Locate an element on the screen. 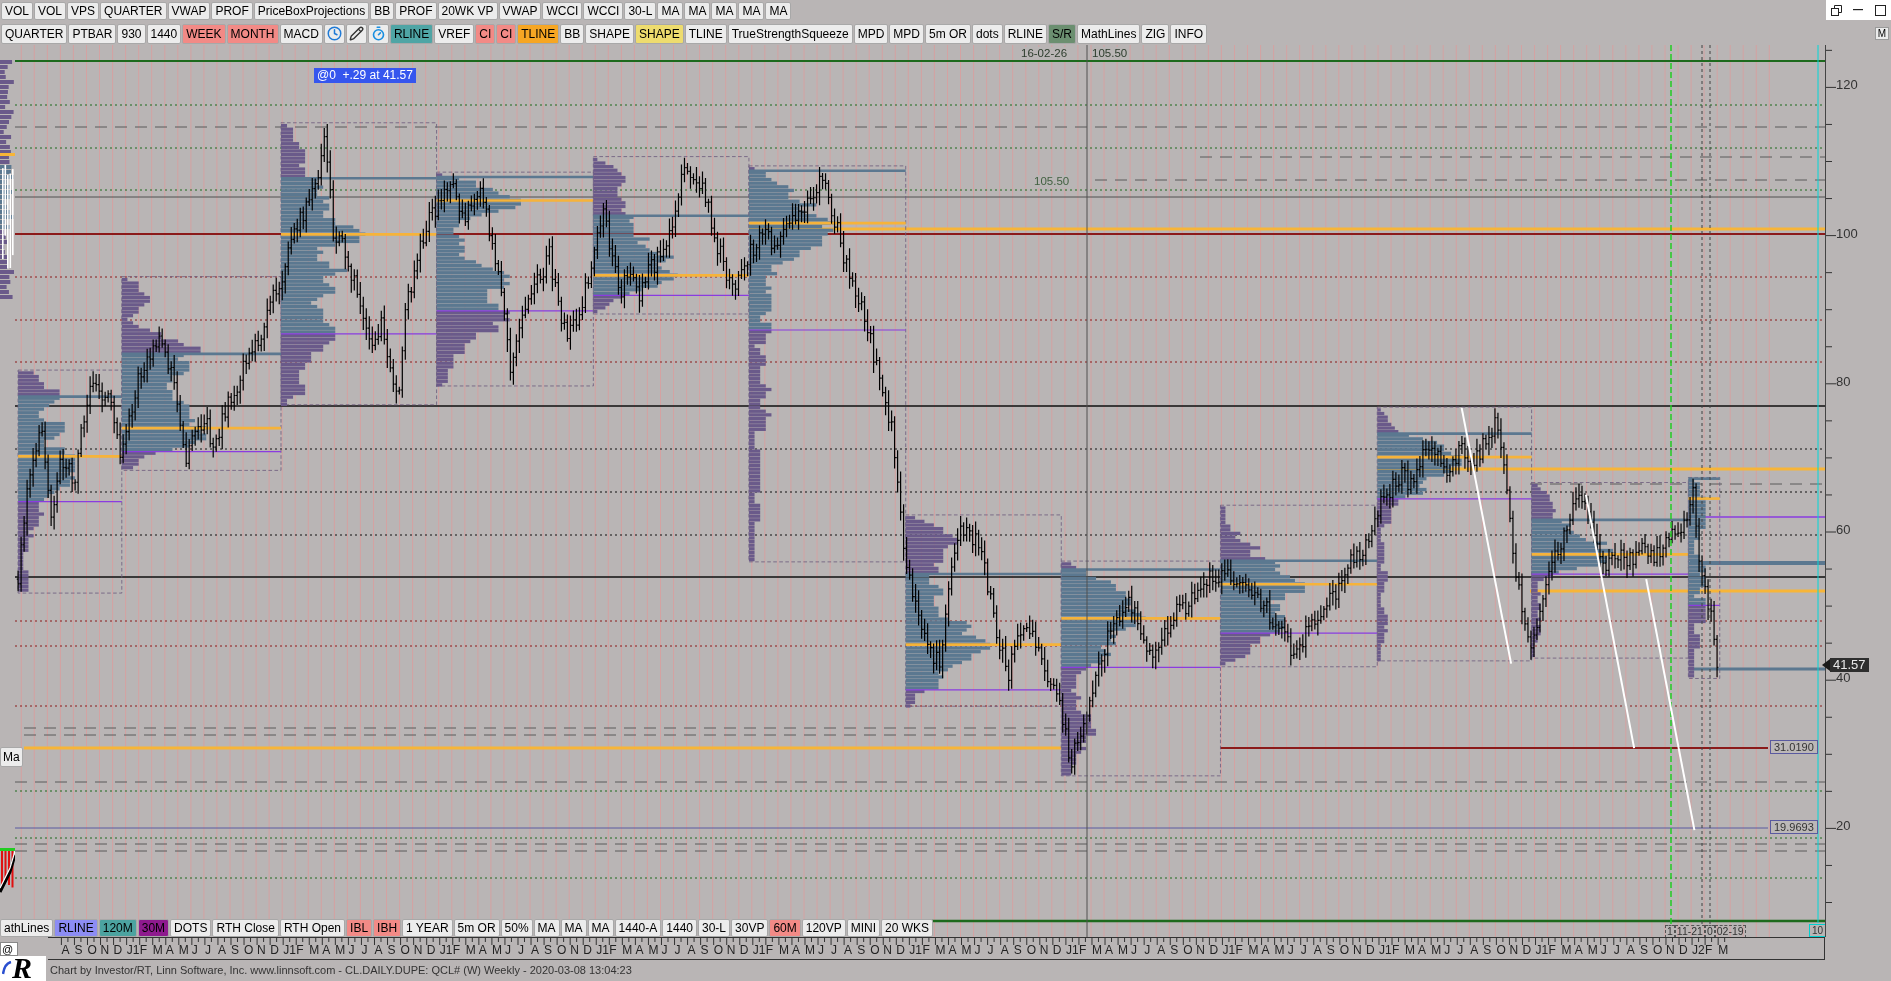 The image size is (1891, 981). side-tab: Ma is located at coordinates (11, 757).